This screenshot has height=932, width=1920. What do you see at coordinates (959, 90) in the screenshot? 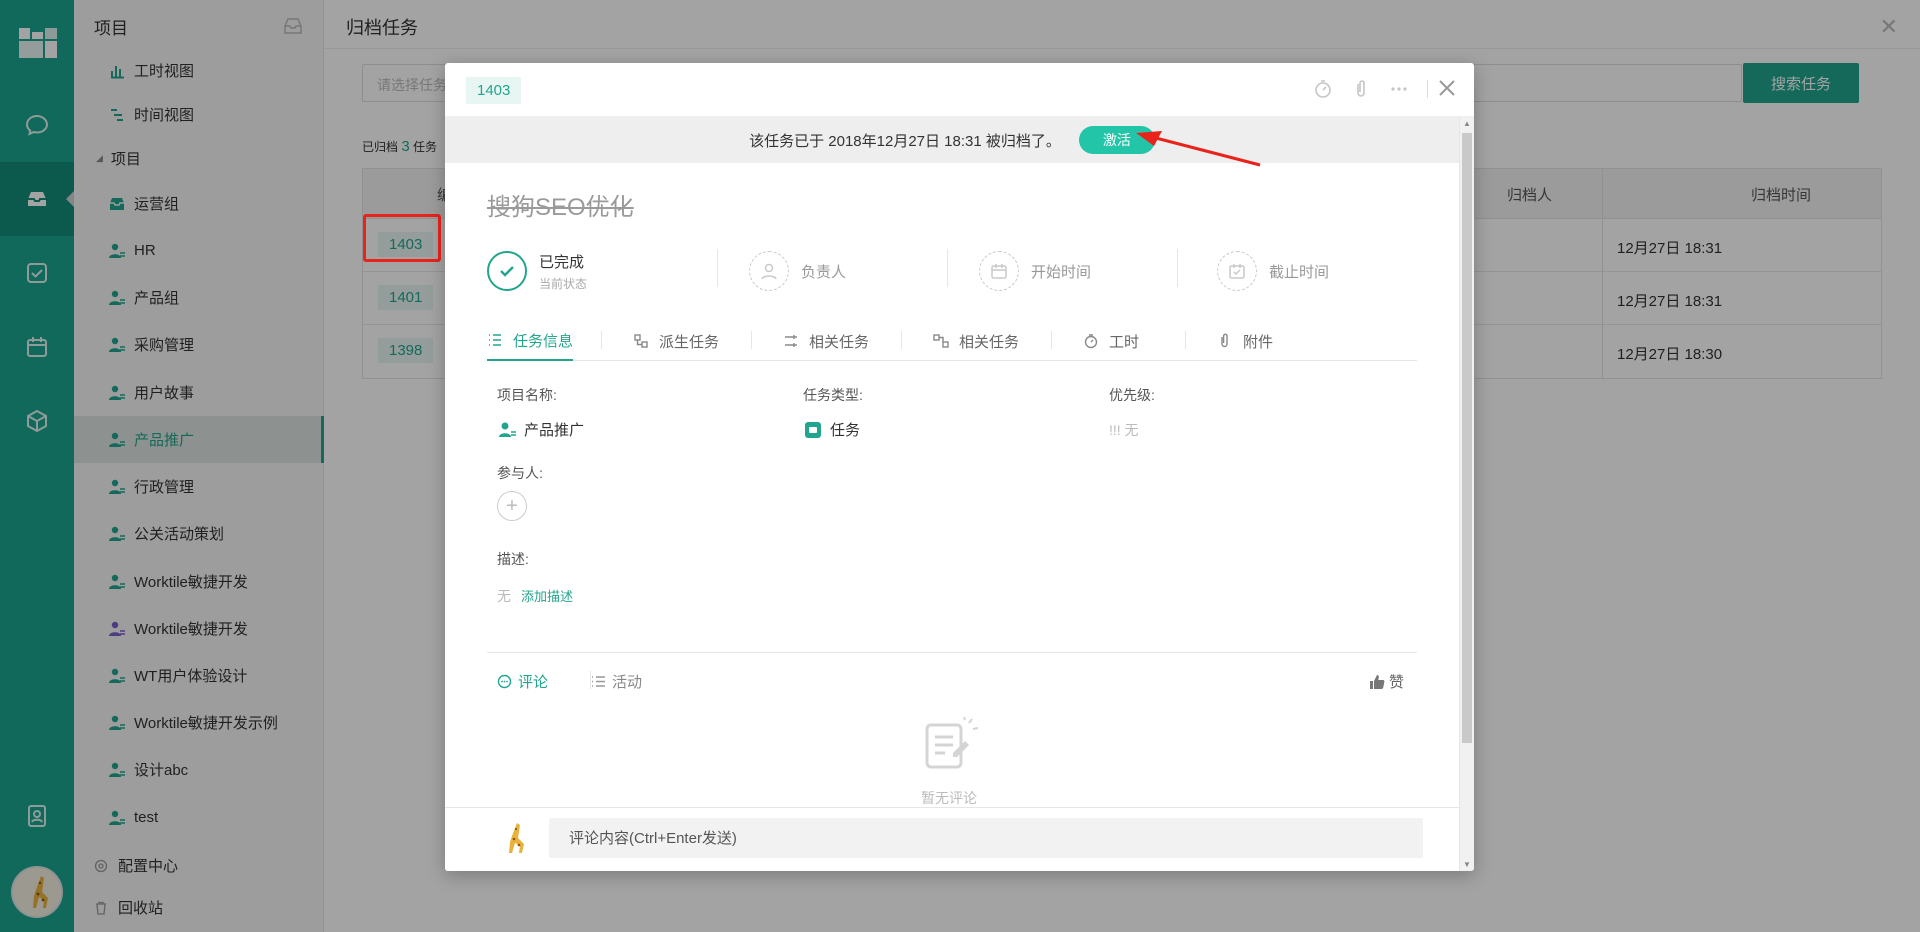
I see `modal-header: 1403` at bounding box center [959, 90].